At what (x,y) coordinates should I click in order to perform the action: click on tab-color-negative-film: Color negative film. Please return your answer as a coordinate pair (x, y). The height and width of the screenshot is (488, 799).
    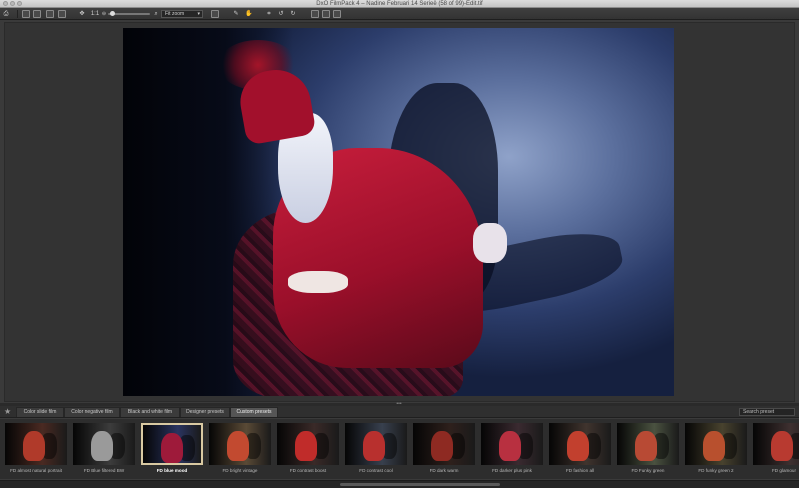
    Looking at the image, I should click on (92, 412).